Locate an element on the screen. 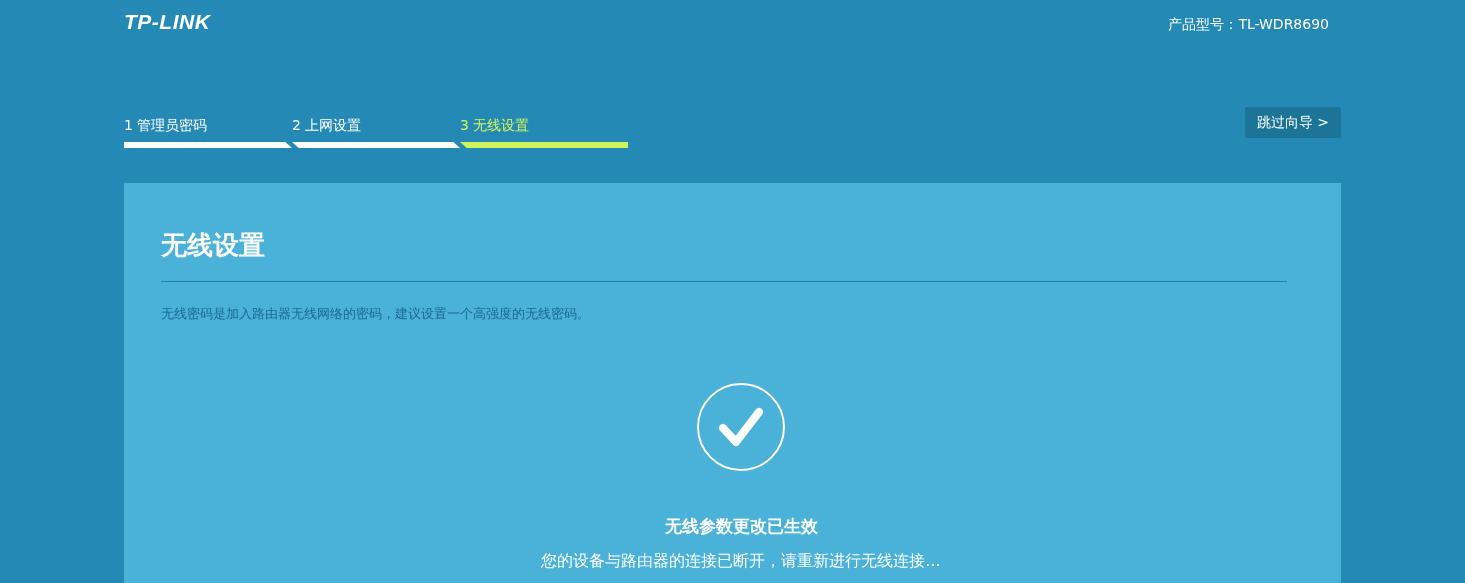 The image size is (1465, 583). logo: TP-LINK is located at coordinates (167, 22).